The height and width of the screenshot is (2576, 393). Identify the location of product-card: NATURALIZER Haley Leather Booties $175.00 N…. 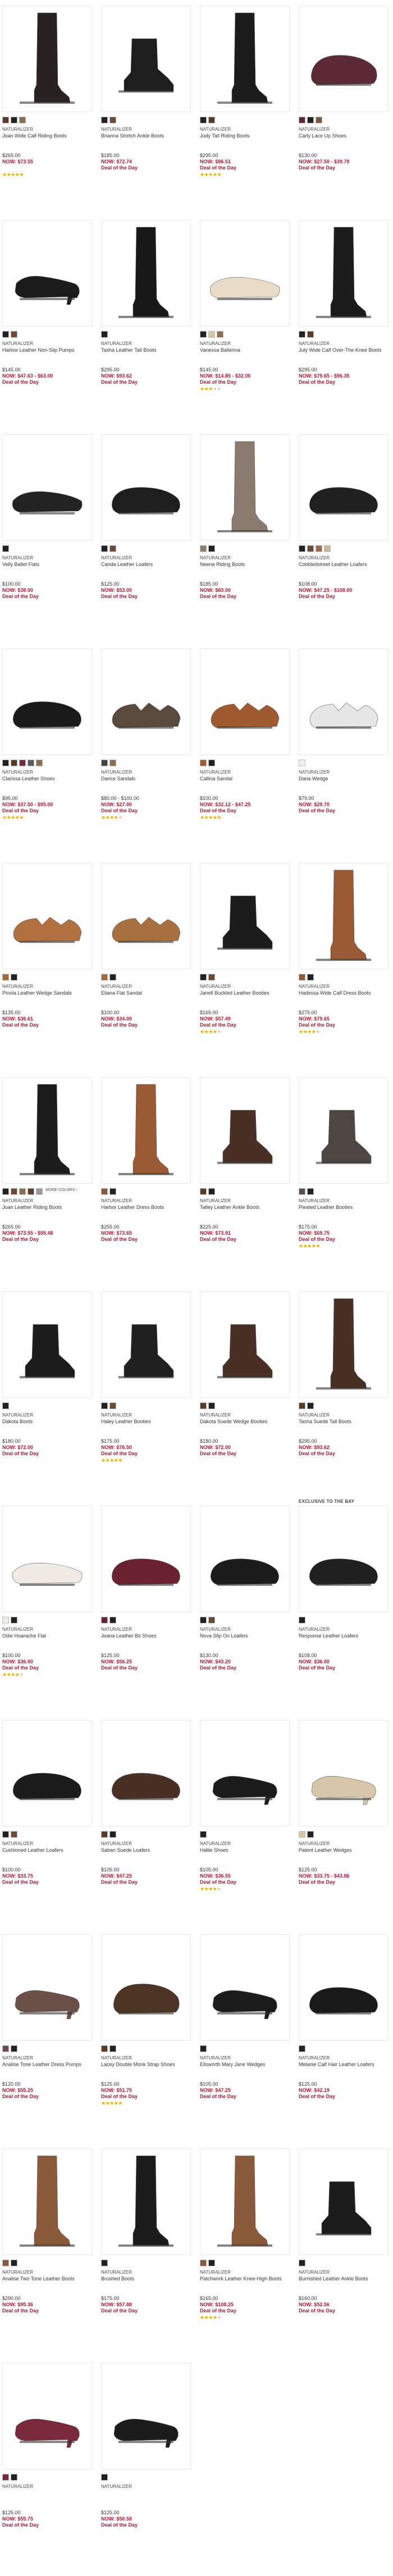
(146, 1395).